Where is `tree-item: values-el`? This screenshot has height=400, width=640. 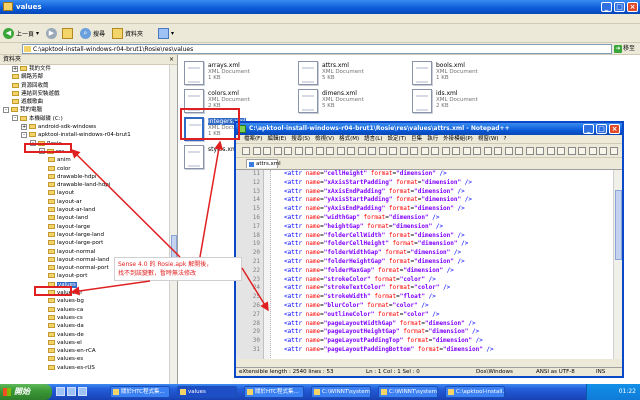
tree-item: values-el is located at coordinates (88, 343).